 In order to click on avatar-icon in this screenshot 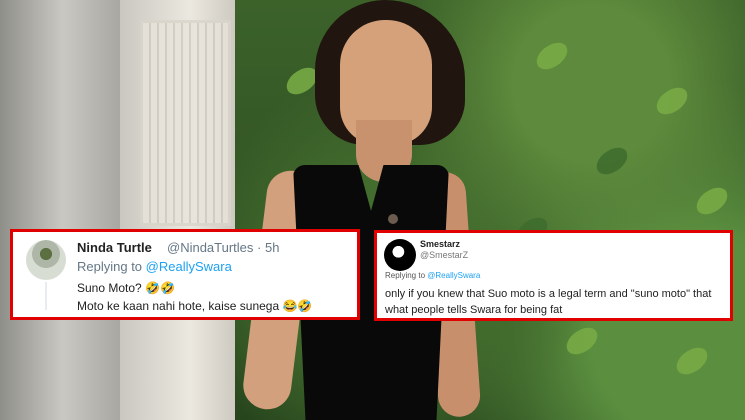, I will do `click(46, 260)`.